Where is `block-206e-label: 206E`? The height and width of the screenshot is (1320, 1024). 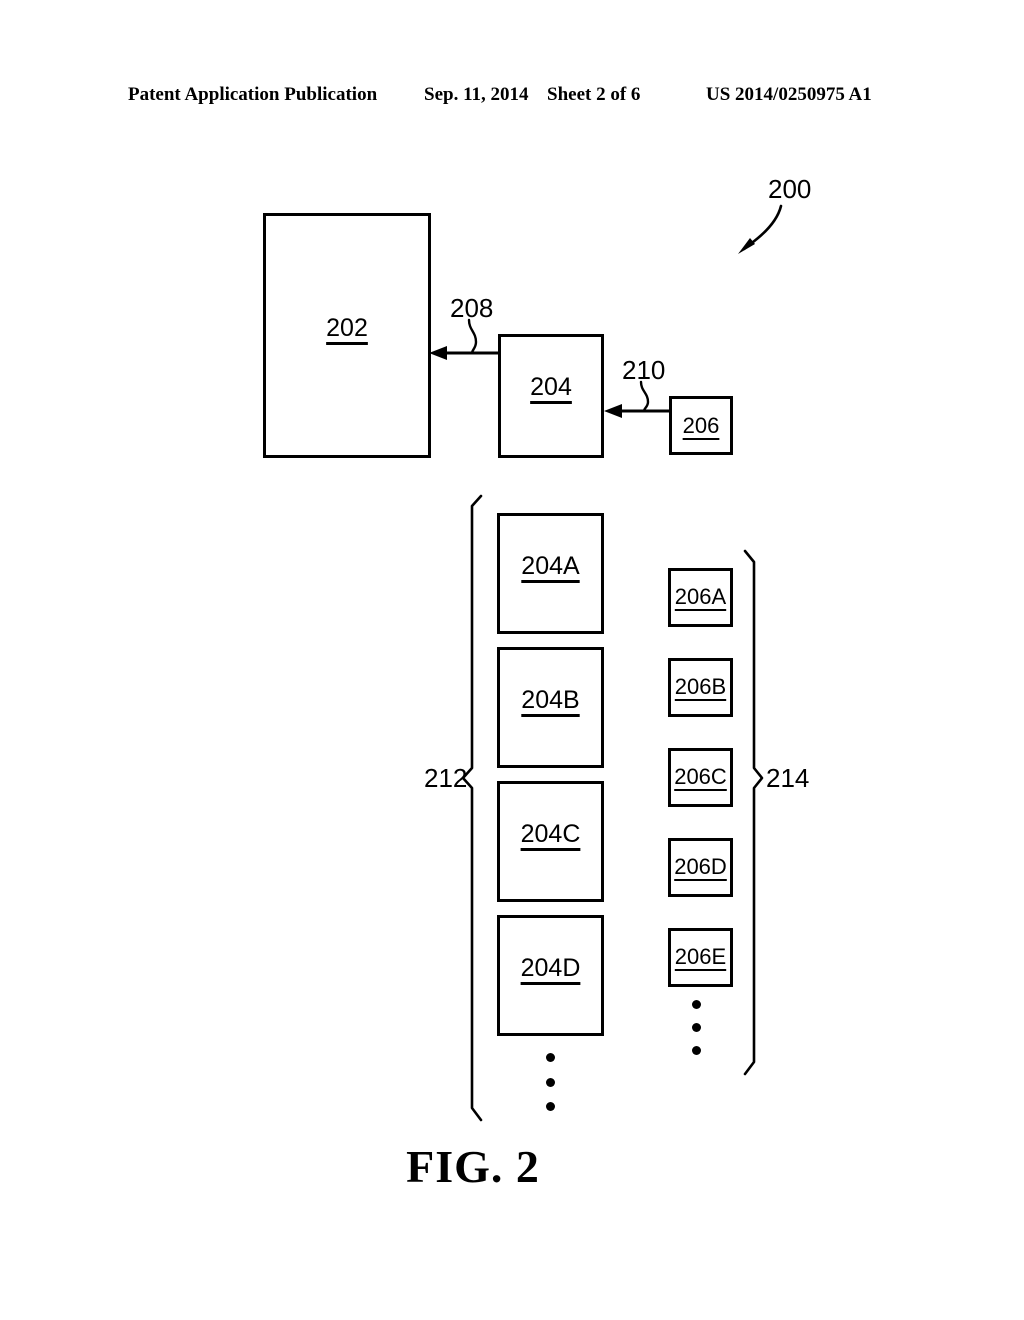
block-206e-label: 206E is located at coordinates (700, 956).